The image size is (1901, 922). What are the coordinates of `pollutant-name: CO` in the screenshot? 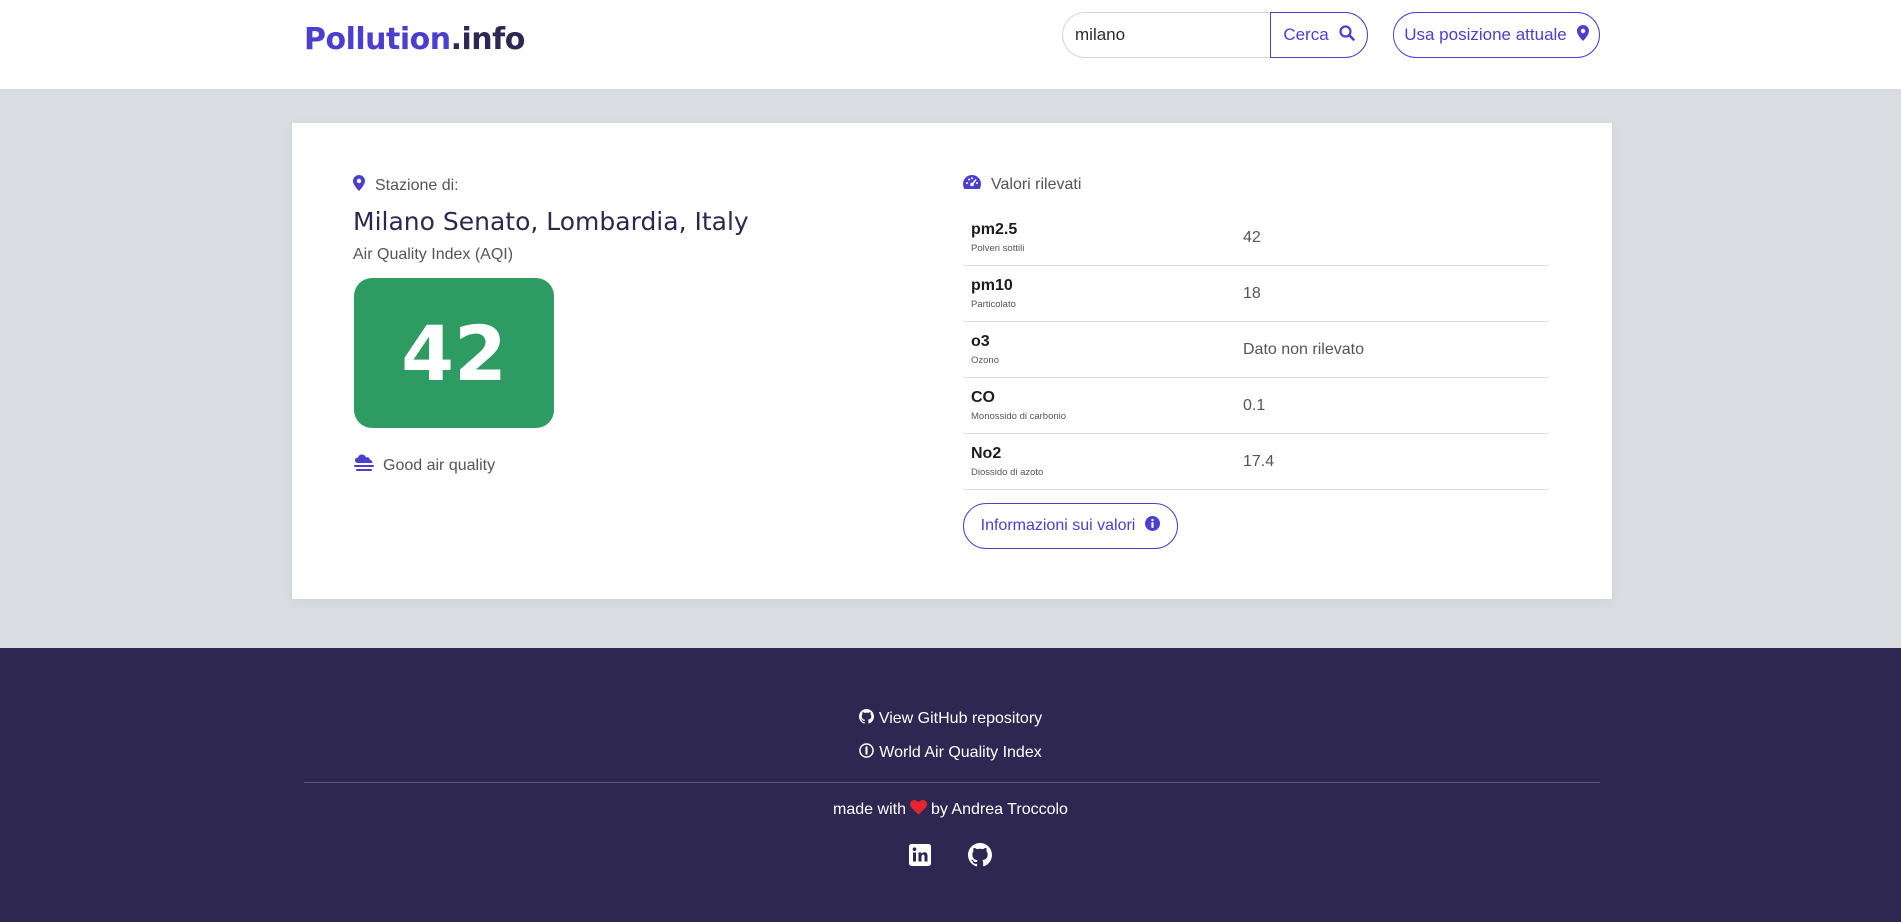 It's located at (983, 397).